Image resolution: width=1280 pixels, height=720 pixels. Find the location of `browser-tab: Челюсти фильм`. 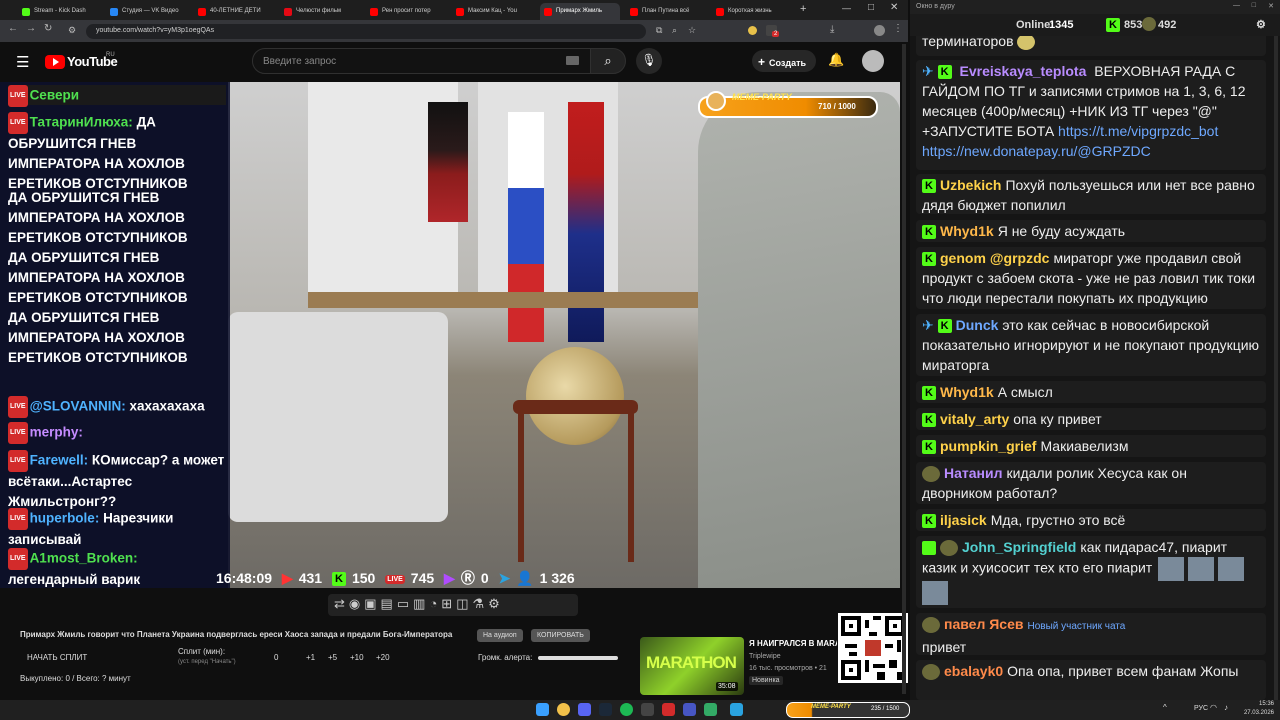

browser-tab: Челюсти фильм is located at coordinates (320, 11).